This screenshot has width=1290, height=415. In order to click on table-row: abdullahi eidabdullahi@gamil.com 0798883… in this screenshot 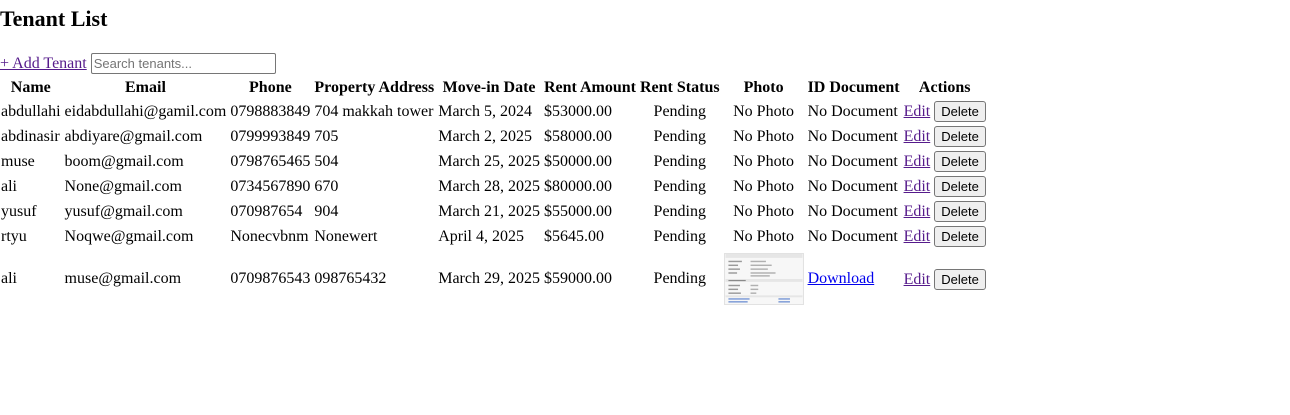, I will do `click(493, 111)`.